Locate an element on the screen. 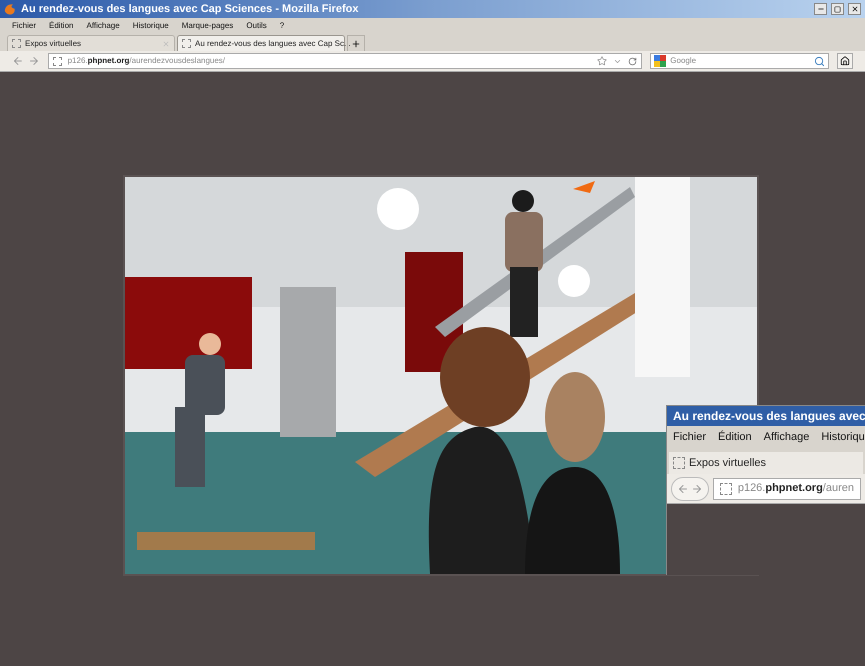 The height and width of the screenshot is (666, 865). window-title: Au rendez-vous des langues avec is located at coordinates (769, 416).